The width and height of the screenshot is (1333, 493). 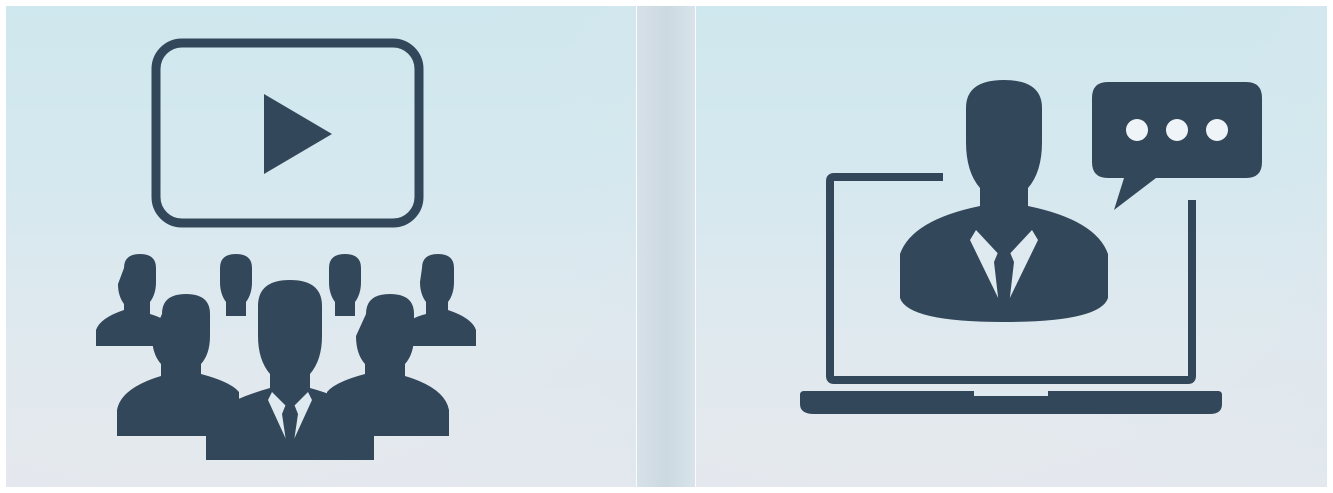 I want to click on play-icon, so click(x=298, y=134).